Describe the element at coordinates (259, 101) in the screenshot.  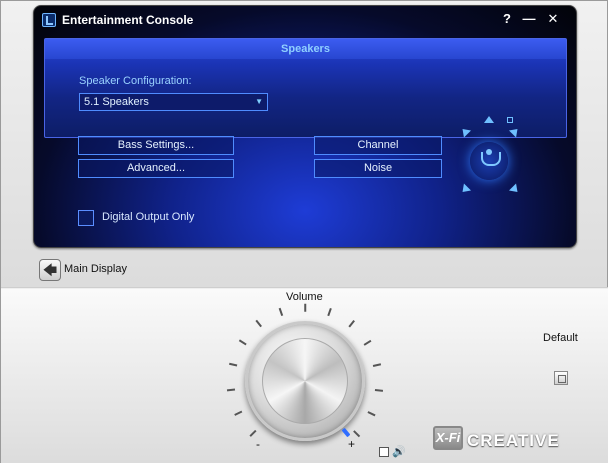
I see `chevron-down-icon: ▼` at that location.